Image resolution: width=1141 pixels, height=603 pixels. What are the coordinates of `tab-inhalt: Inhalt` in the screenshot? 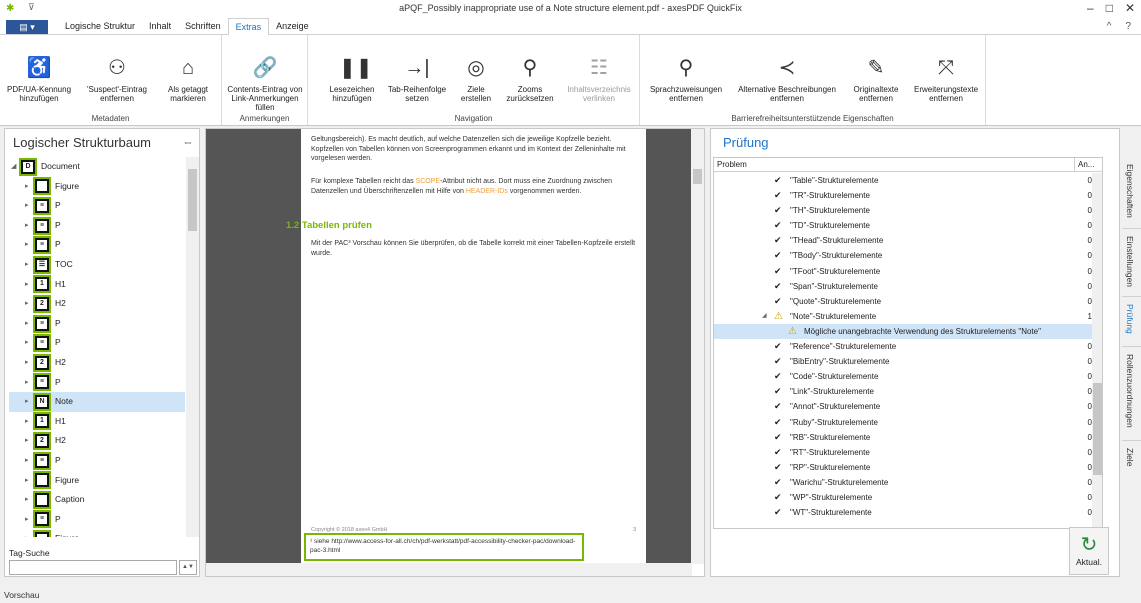 It's located at (160, 26).